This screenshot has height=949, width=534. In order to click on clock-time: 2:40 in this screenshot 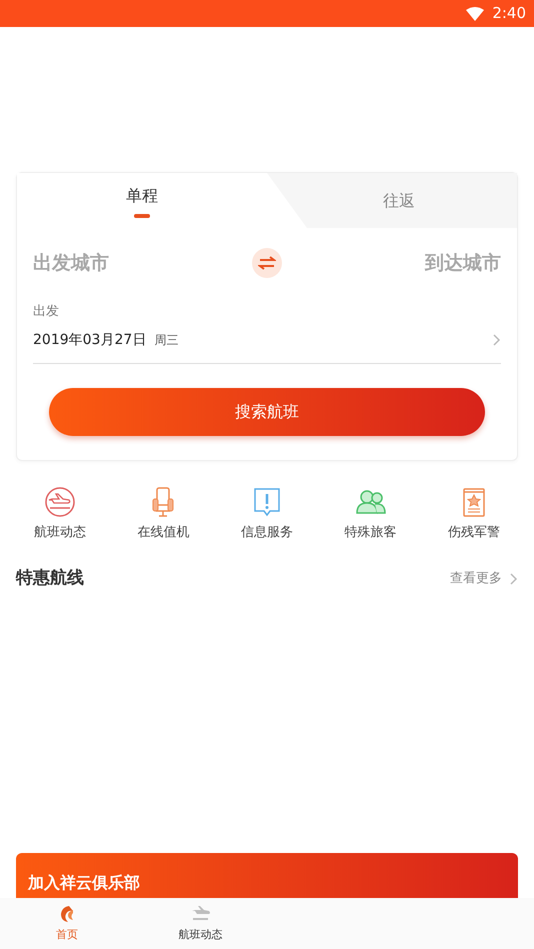, I will do `click(509, 13)`.